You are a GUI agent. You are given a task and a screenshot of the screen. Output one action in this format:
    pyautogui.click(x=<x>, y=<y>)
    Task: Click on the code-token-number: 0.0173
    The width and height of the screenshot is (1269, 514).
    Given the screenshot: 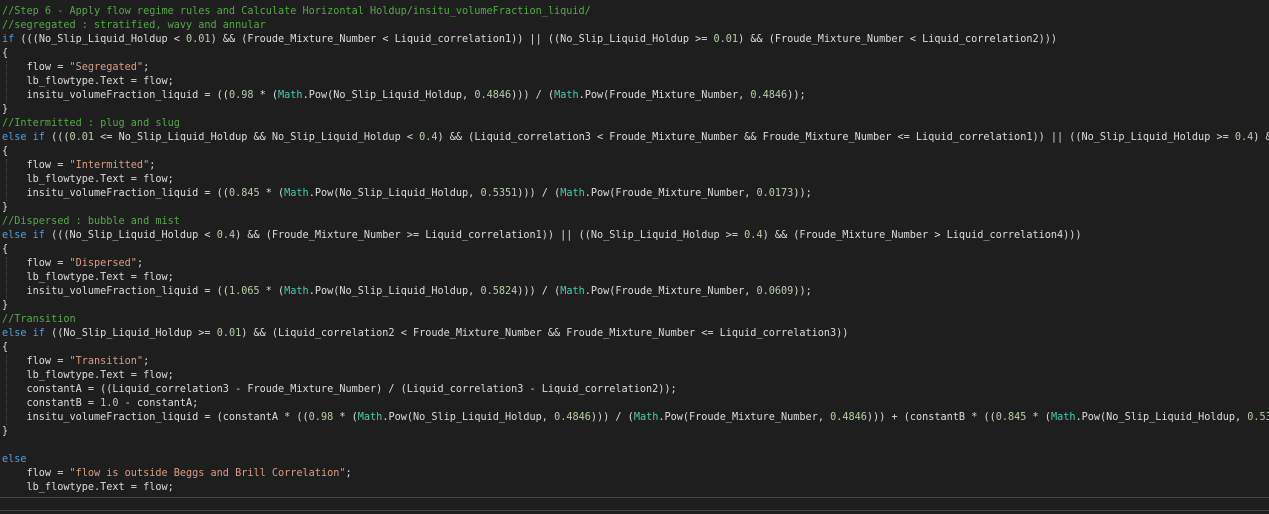 What is the action you would take?
    pyautogui.click(x=775, y=193)
    